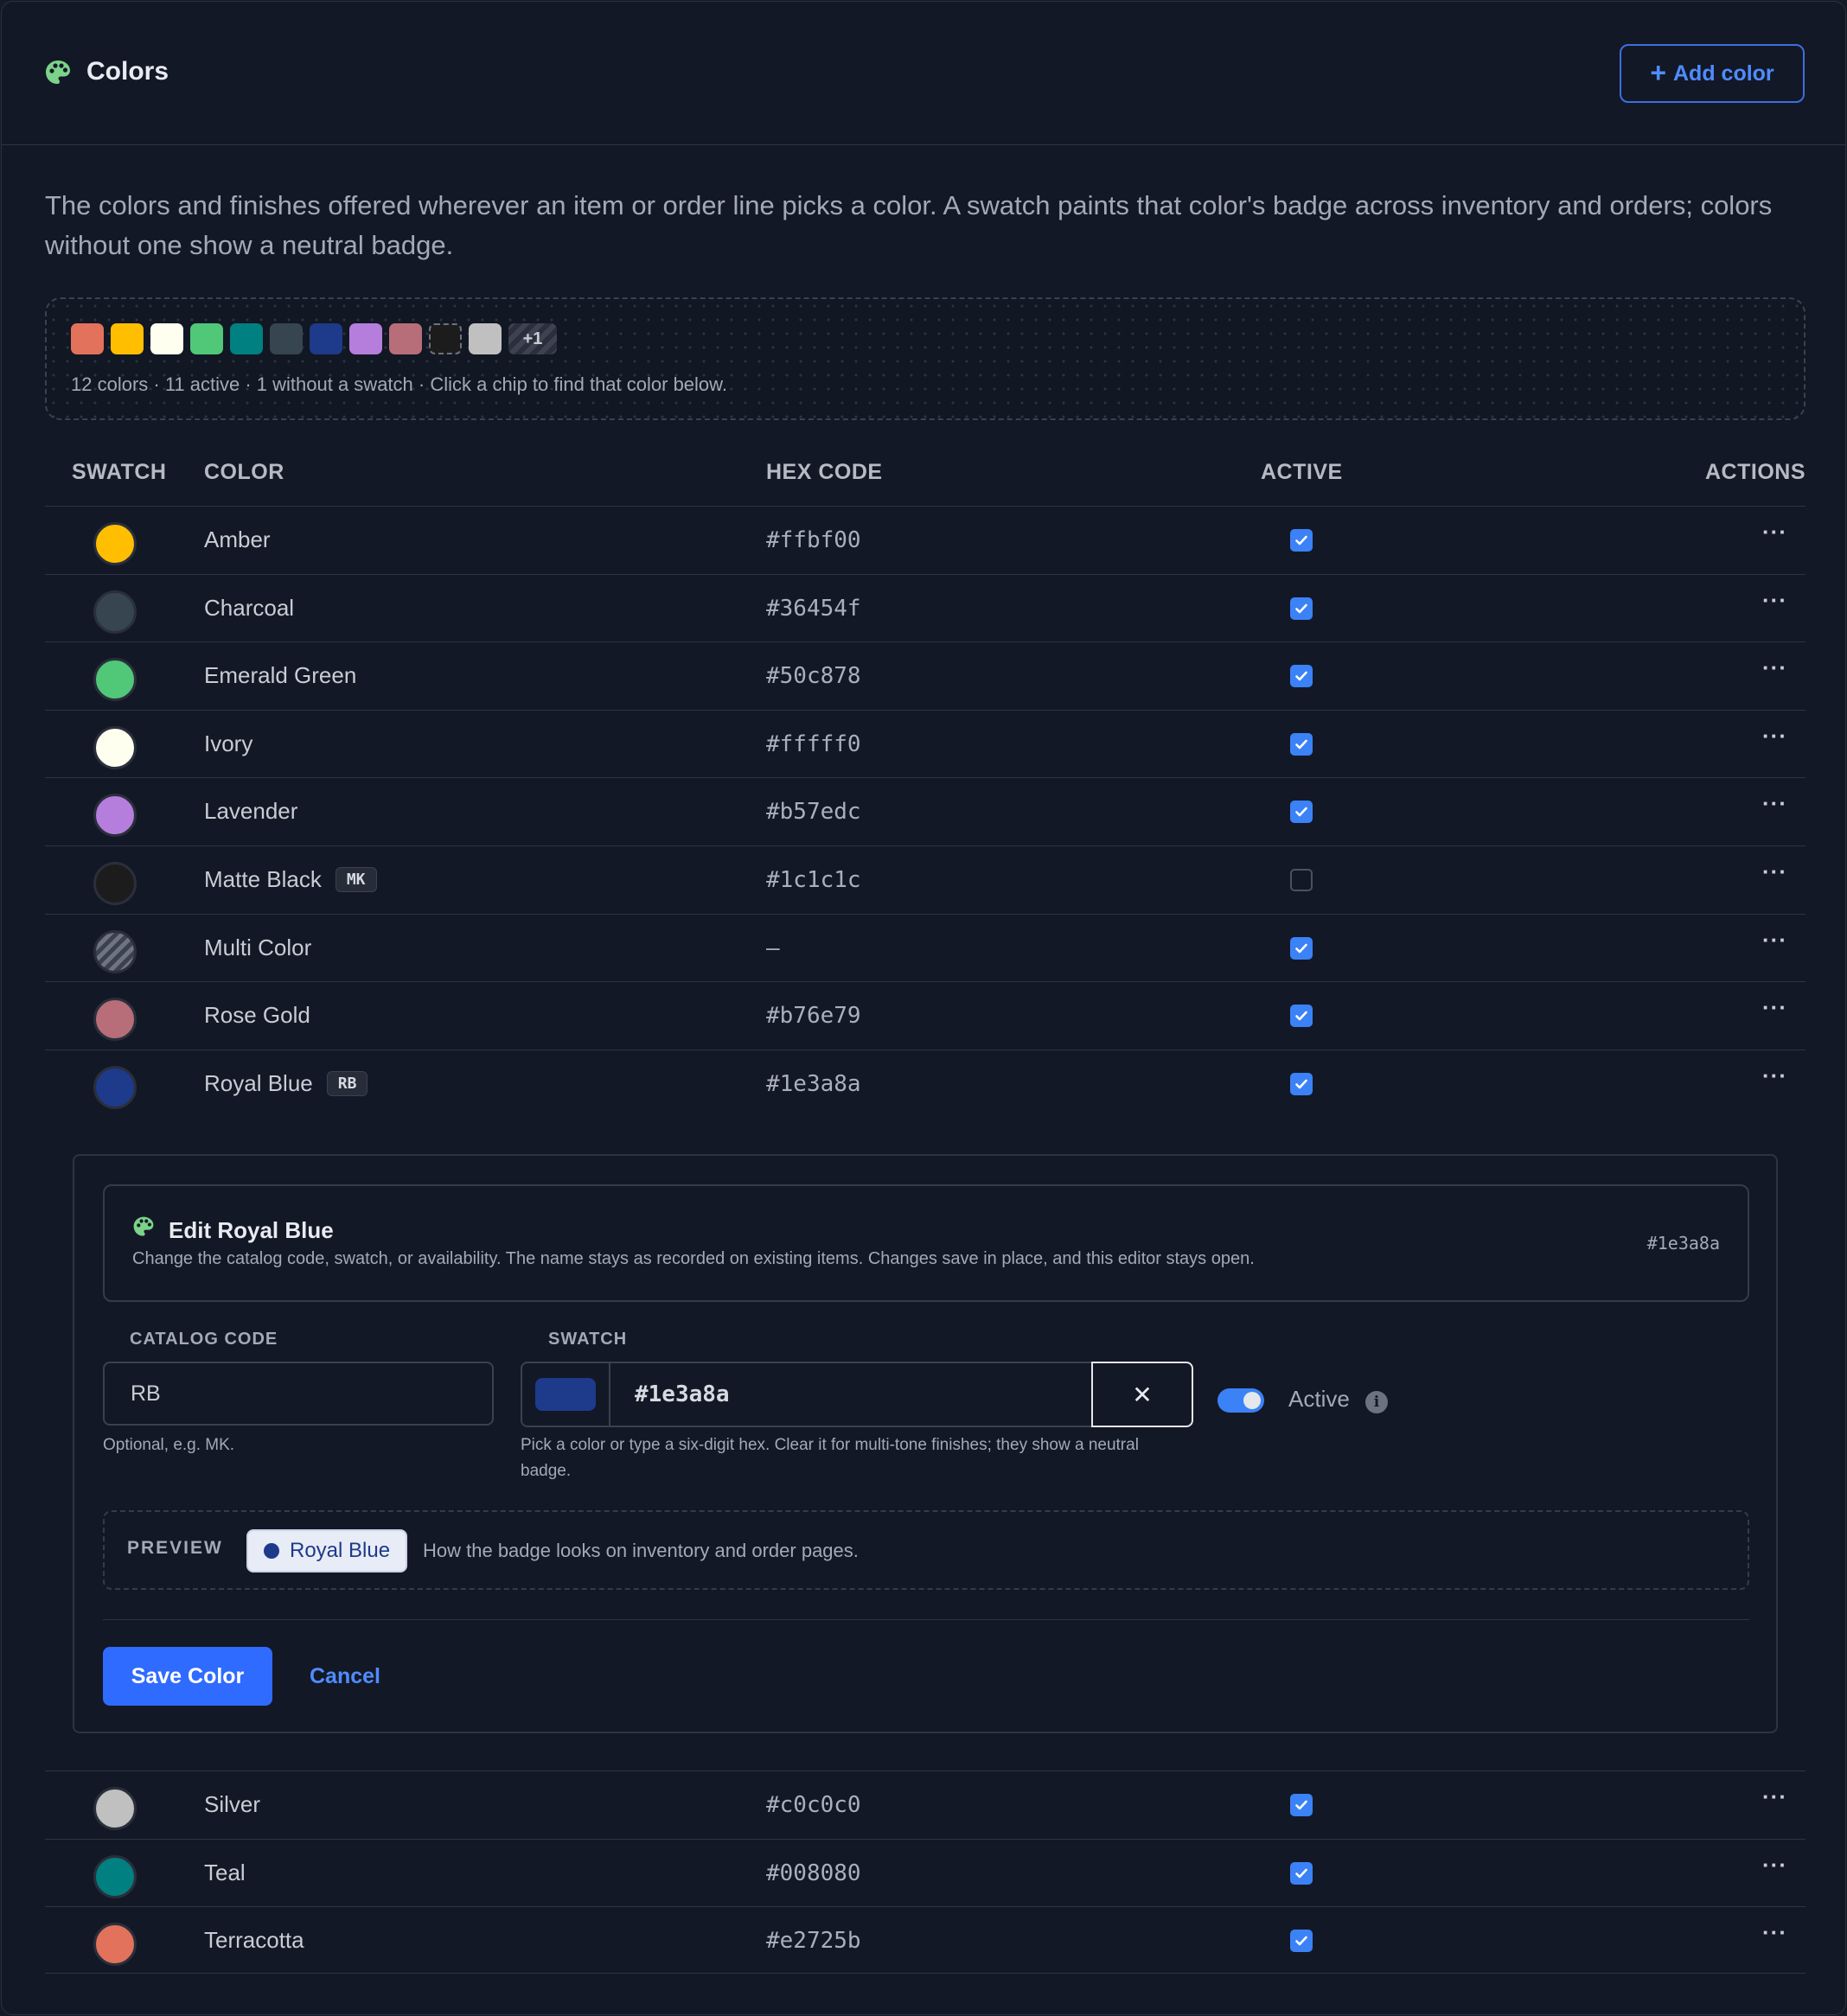  Describe the element at coordinates (813, 1805) in the screenshot. I see `hex-code: #c0c0c0` at that location.